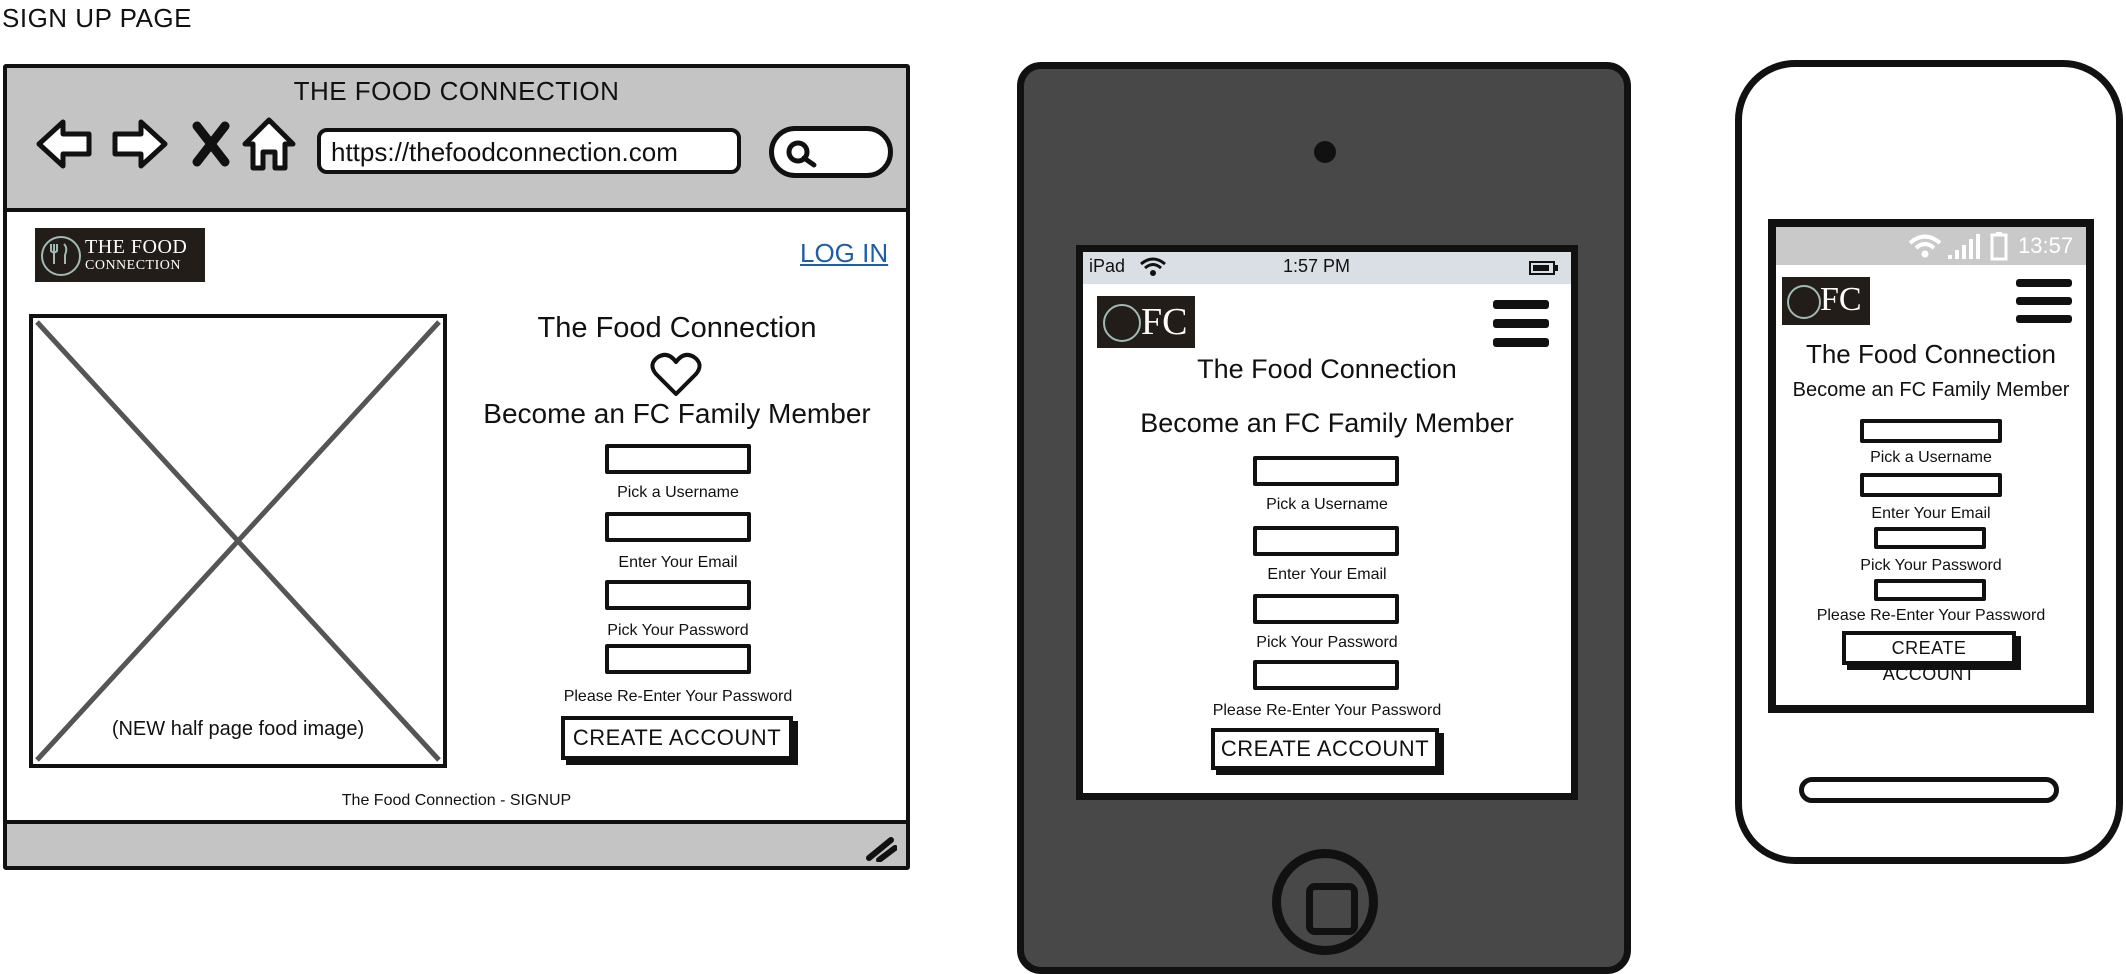  I want to click on tablet-status-bar: iPad 1:57 PM, so click(1327, 268).